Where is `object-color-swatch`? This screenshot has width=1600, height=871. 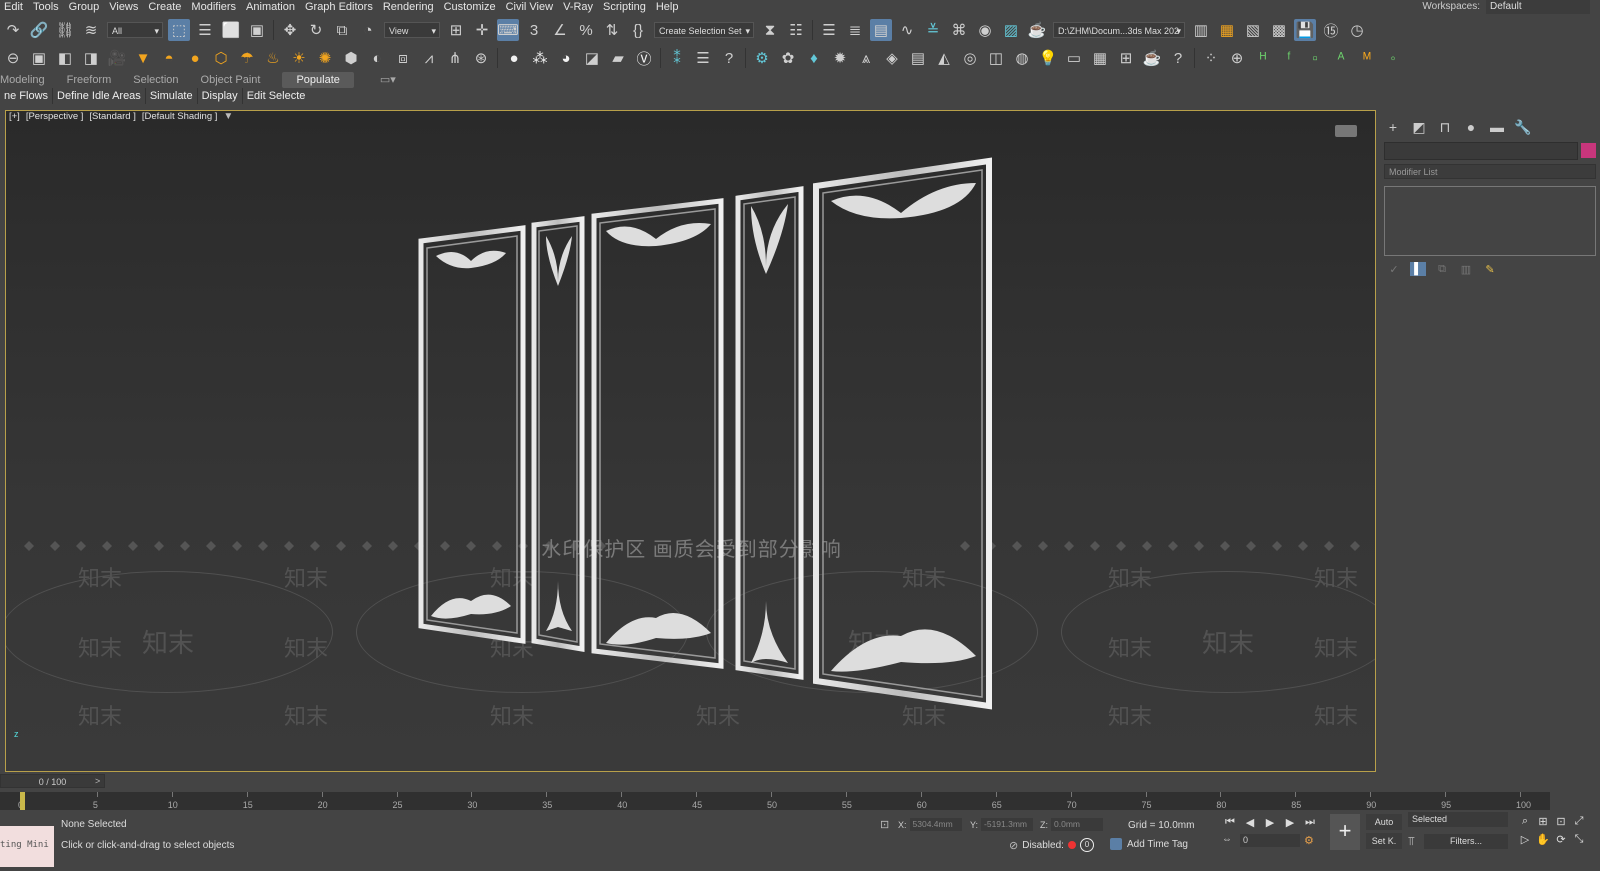
object-color-swatch is located at coordinates (1588, 150).